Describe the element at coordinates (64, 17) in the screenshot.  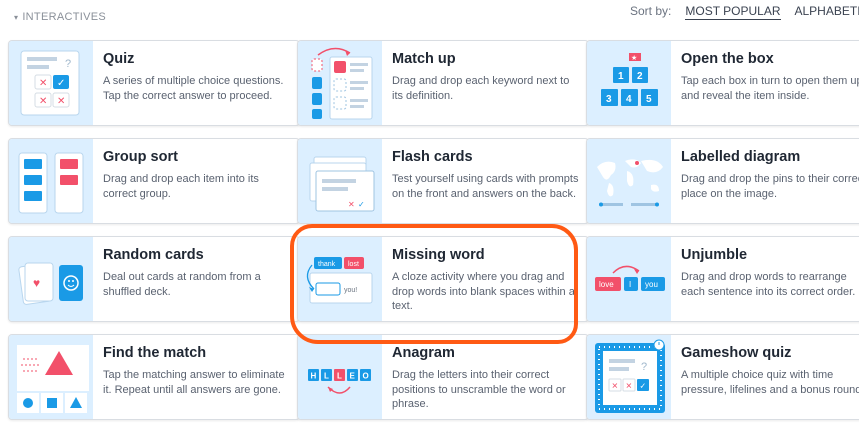
I see `section-title: INTERACTIVES` at that location.